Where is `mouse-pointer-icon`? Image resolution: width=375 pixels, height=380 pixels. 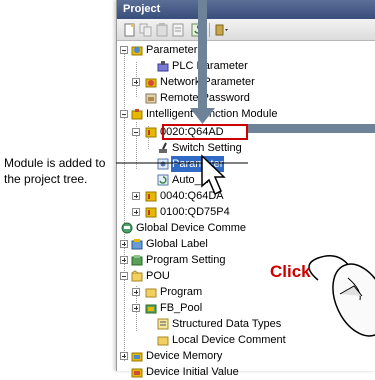 mouse-pointer-icon is located at coordinates (213, 175).